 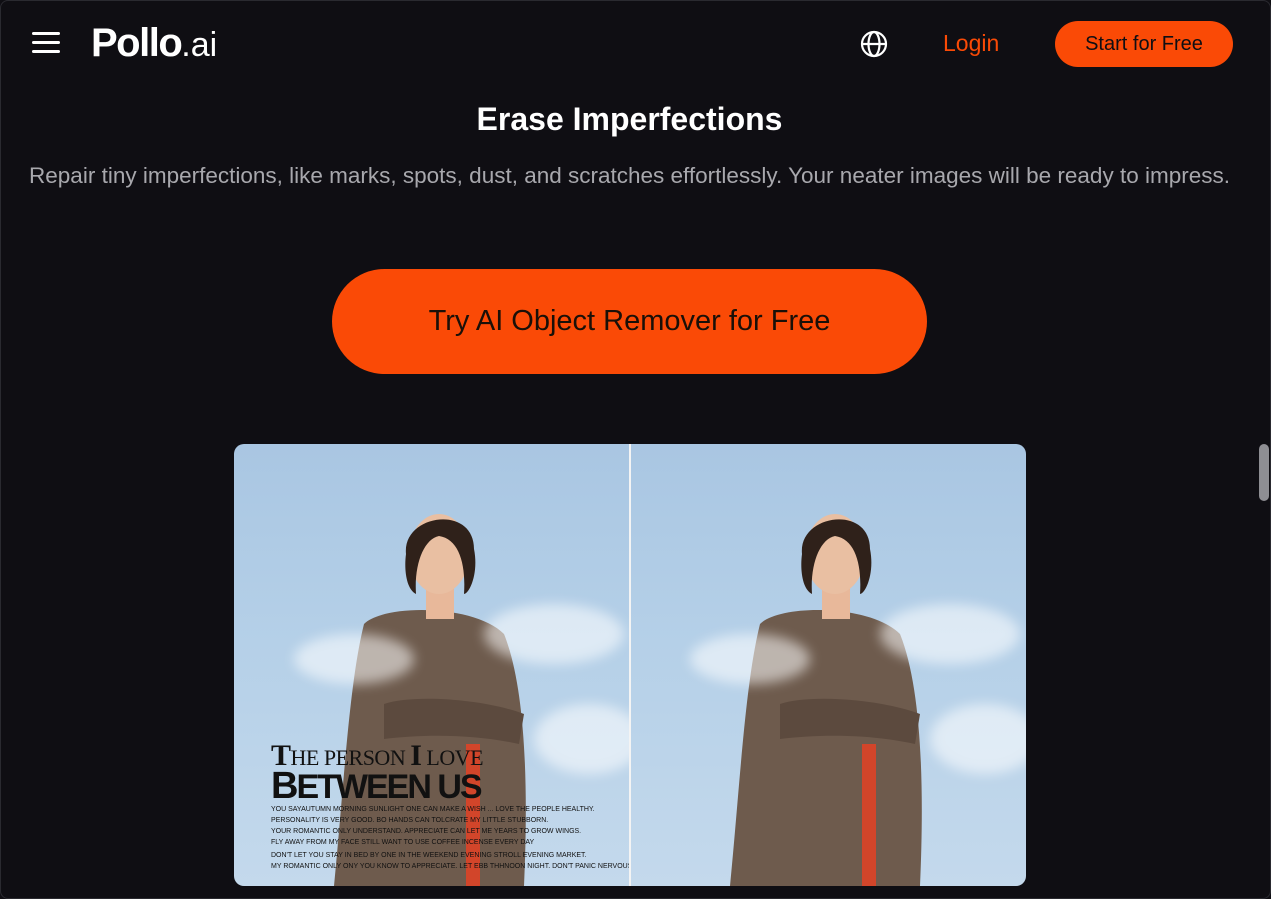 I want to click on comparison-slider-handle, so click(x=630, y=665).